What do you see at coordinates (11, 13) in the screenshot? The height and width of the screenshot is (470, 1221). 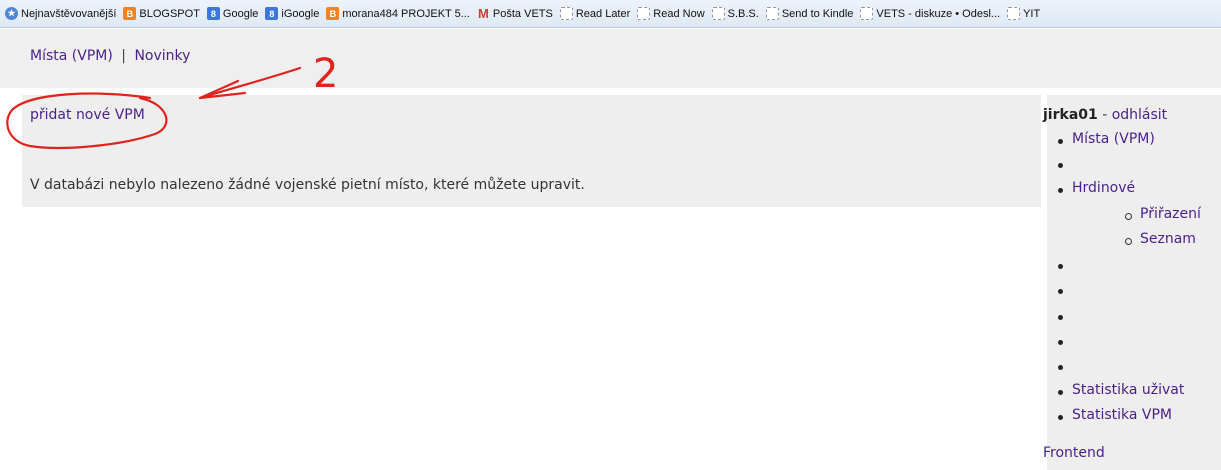 I see `star-icon: ★` at bounding box center [11, 13].